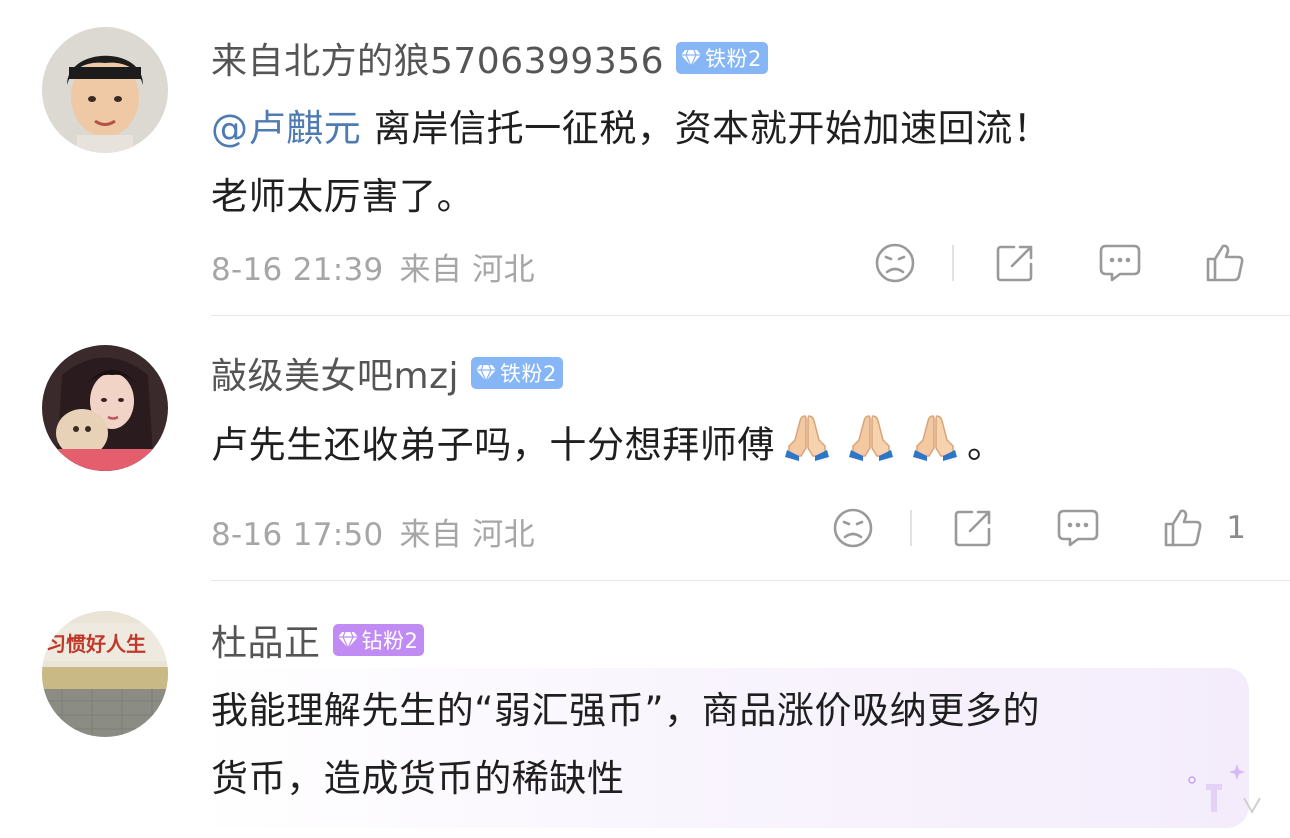  I want to click on comment-line: 我能理解先生的“弱汇强币”，商品涨价吸纳更多的, so click(626, 710).